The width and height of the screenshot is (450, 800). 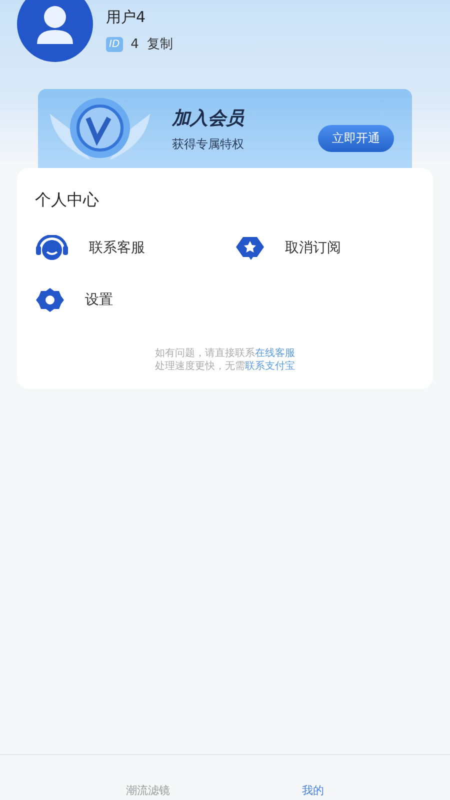 What do you see at coordinates (275, 353) in the screenshot?
I see `support-link: 在线客服` at bounding box center [275, 353].